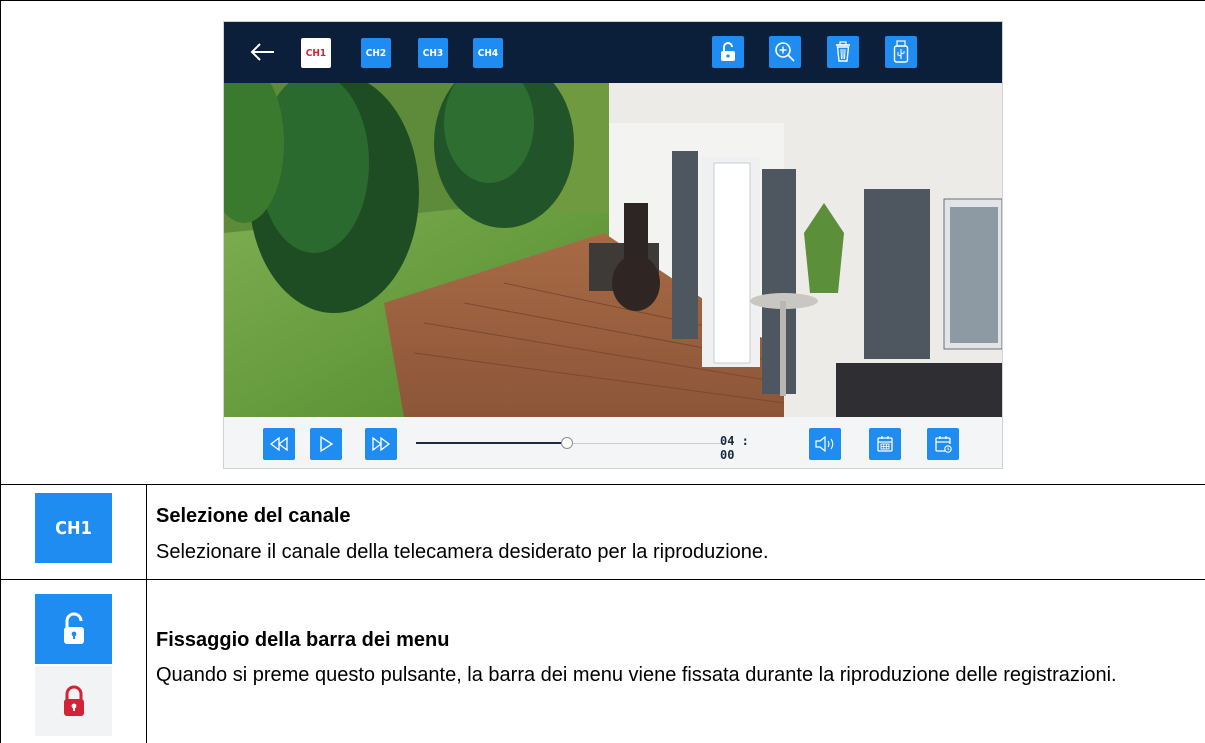 The height and width of the screenshot is (743, 1205). Describe the element at coordinates (0, 371) in the screenshot. I see `table-border-left` at that location.